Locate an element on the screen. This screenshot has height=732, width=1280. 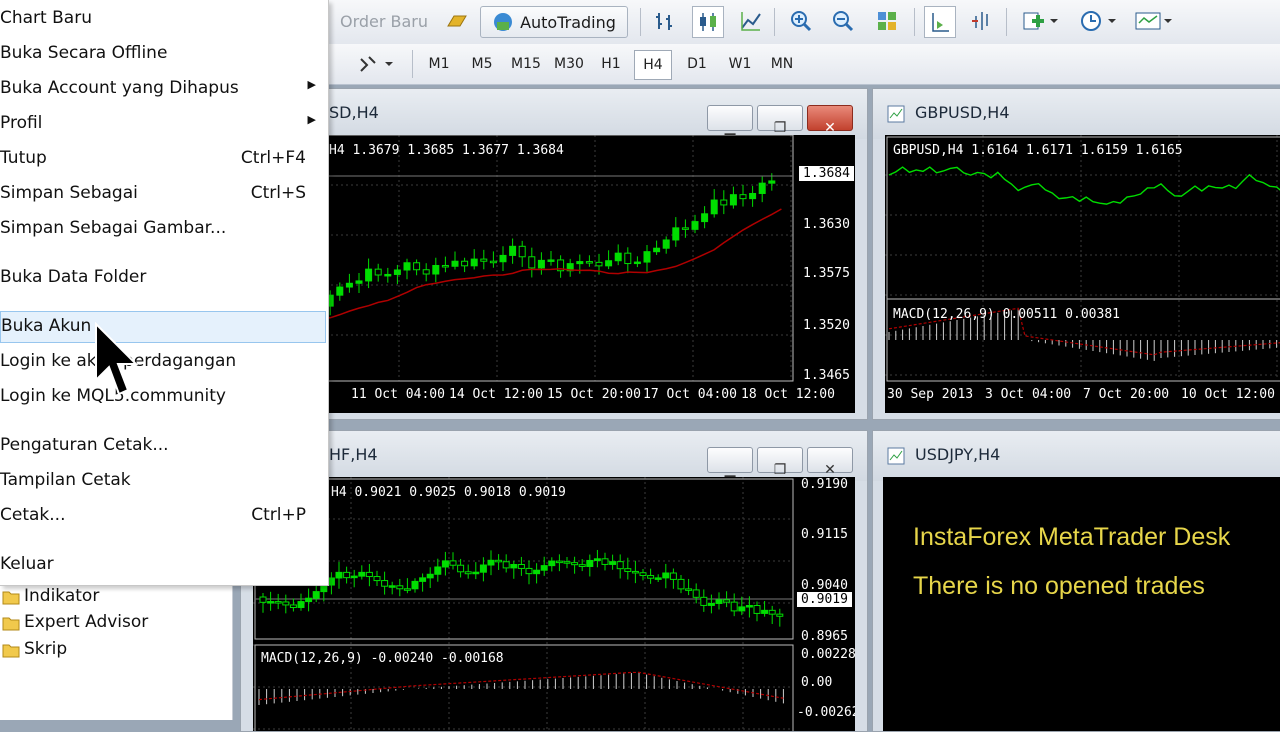
chart-ohlc-label: H4 0.9021 0.9025 0.9018 0.9019 is located at coordinates (448, 492).